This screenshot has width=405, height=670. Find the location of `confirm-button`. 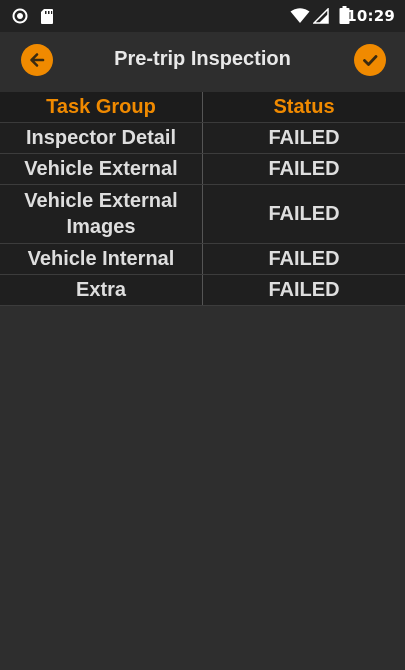

confirm-button is located at coordinates (370, 60).